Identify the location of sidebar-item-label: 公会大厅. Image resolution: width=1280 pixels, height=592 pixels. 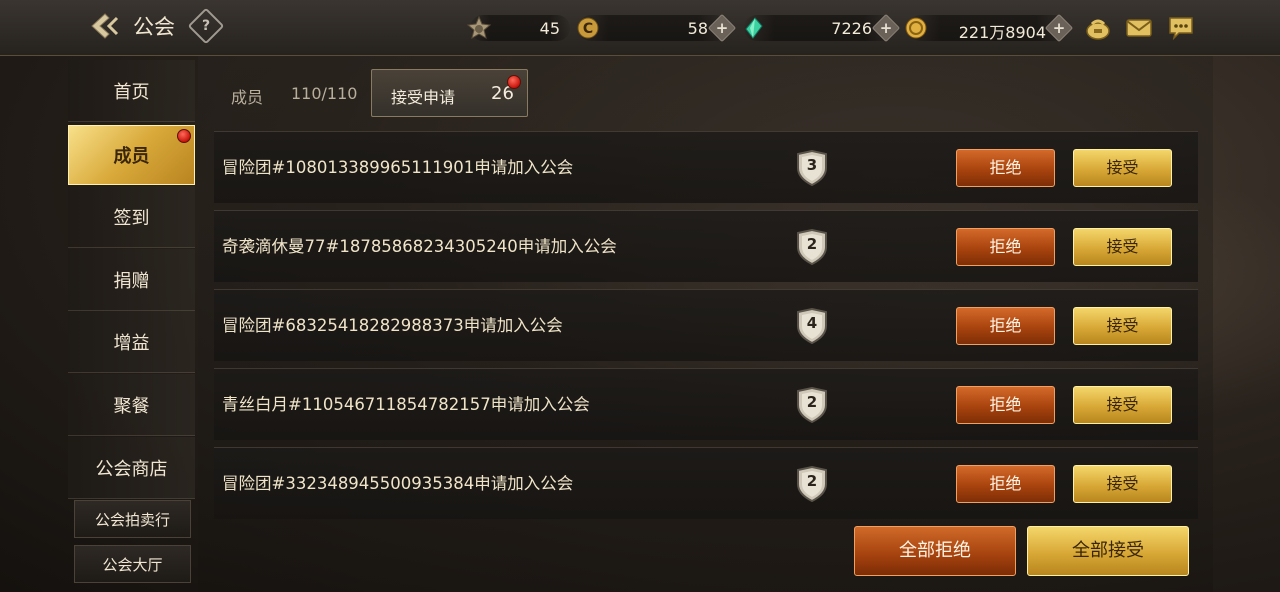
(132, 564).